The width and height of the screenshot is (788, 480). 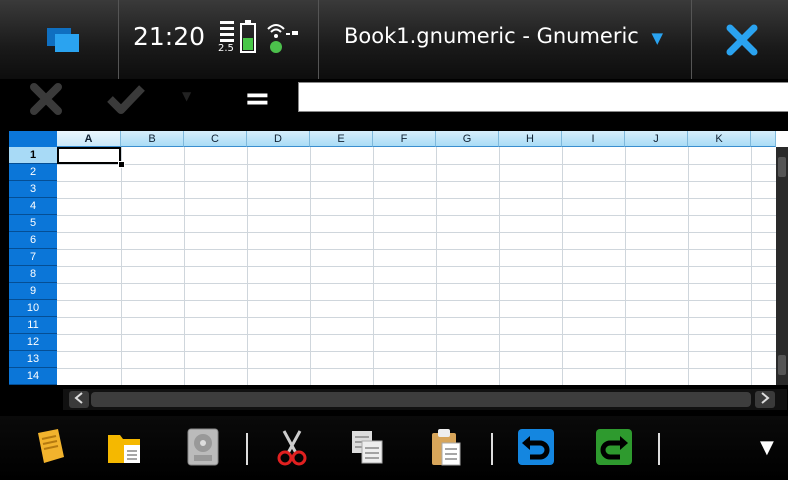 What do you see at coordinates (782, 167) in the screenshot?
I see `scroll-up-icon` at bounding box center [782, 167].